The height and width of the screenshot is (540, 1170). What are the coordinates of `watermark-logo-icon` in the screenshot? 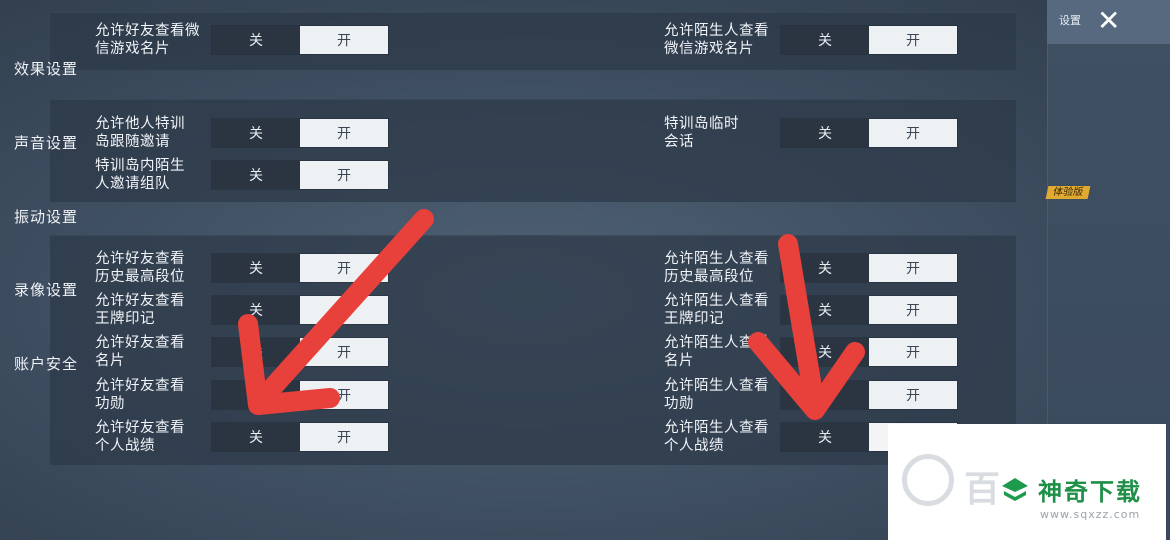 It's located at (1015, 489).